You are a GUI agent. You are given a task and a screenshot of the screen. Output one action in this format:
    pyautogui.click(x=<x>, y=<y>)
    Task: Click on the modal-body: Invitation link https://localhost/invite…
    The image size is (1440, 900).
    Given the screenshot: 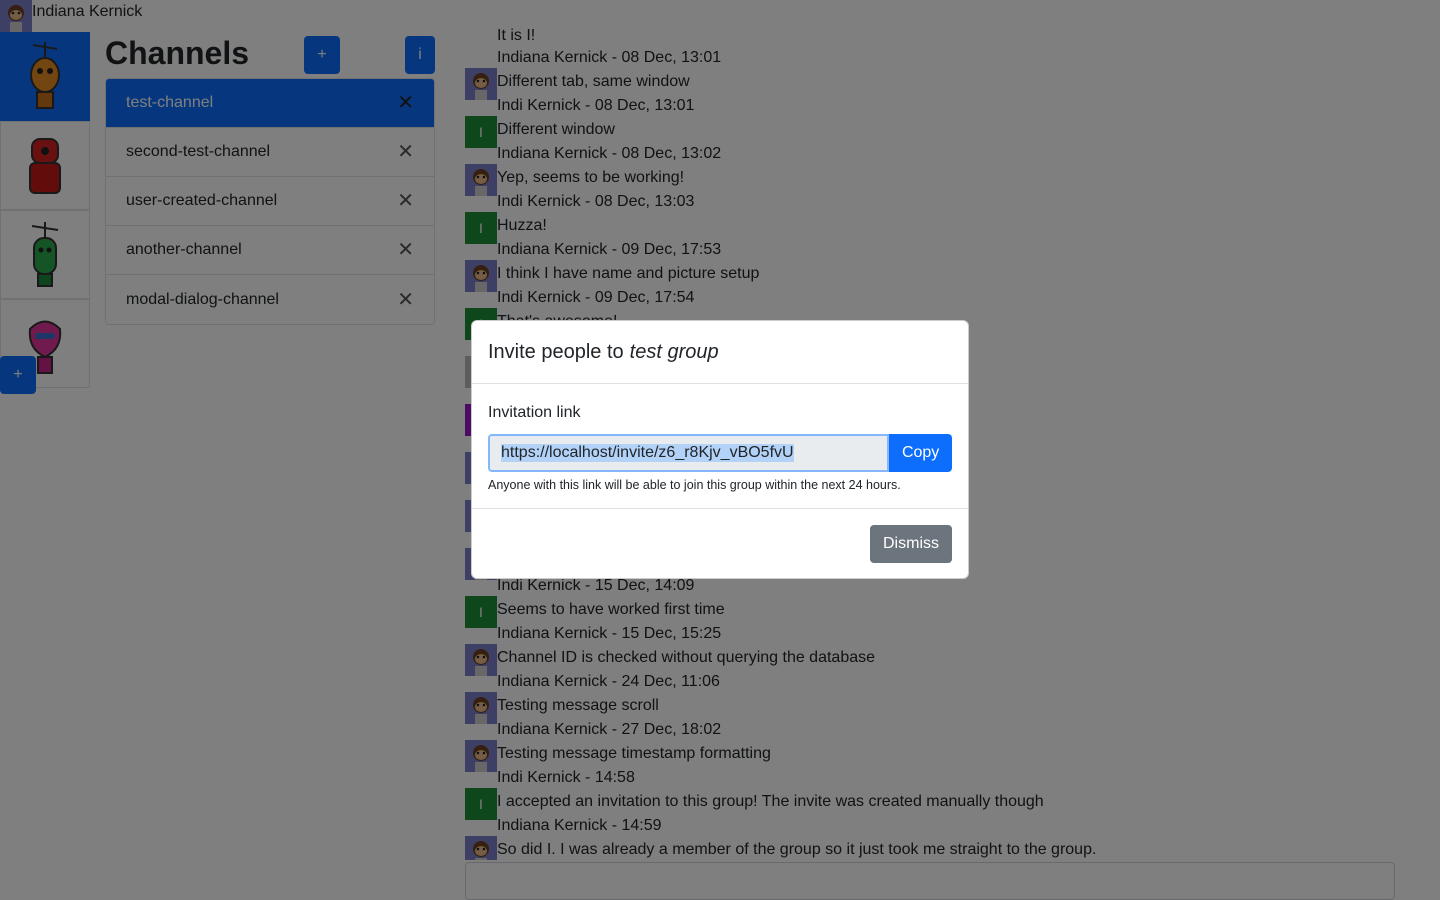 What is the action you would take?
    pyautogui.click(x=720, y=446)
    